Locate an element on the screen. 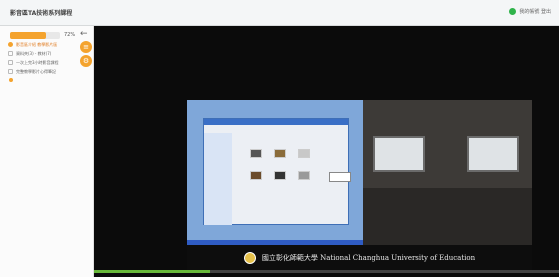 The image size is (559, 277). chapter-label: 資料夾(3) - 教材(7) is located at coordinates (34, 53).